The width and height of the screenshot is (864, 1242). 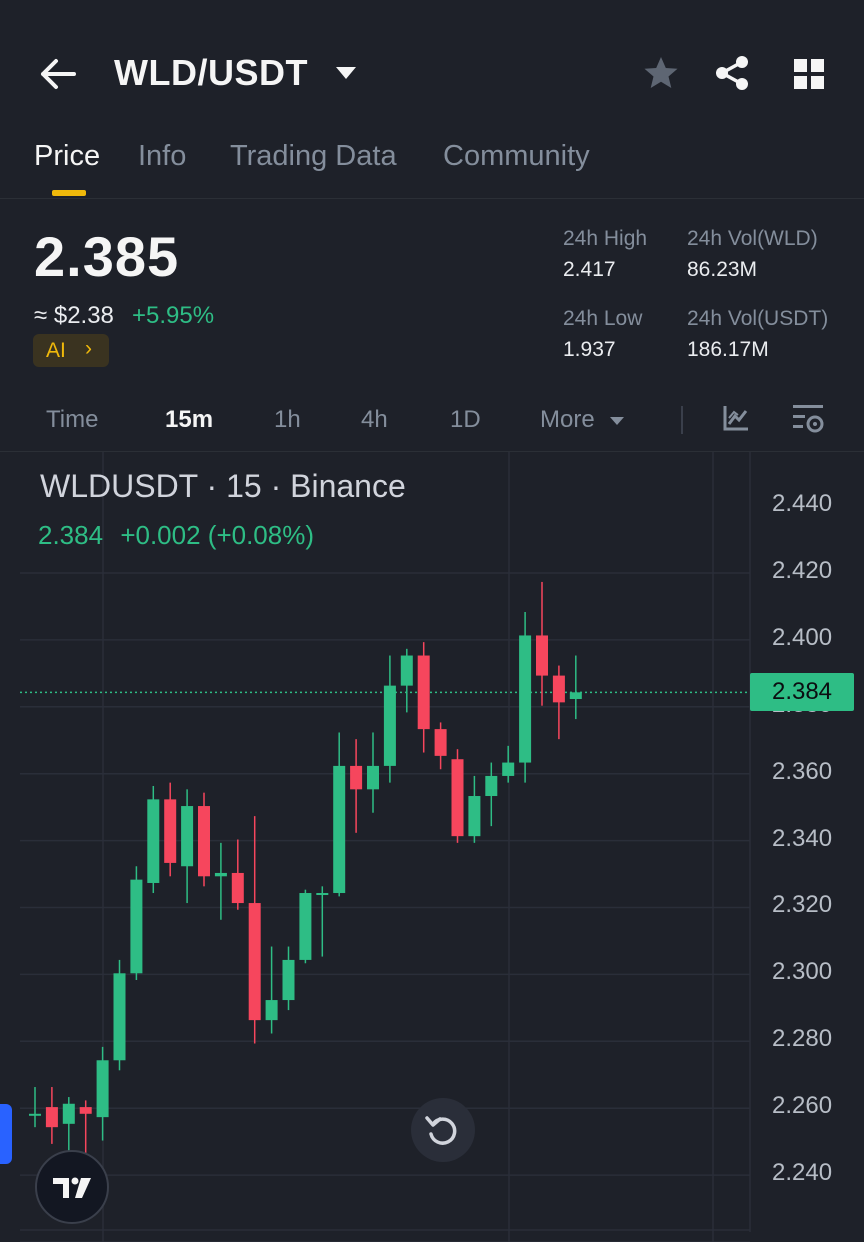 I want to click on y-axis-tick-label: 2.440, so click(x=802, y=503).